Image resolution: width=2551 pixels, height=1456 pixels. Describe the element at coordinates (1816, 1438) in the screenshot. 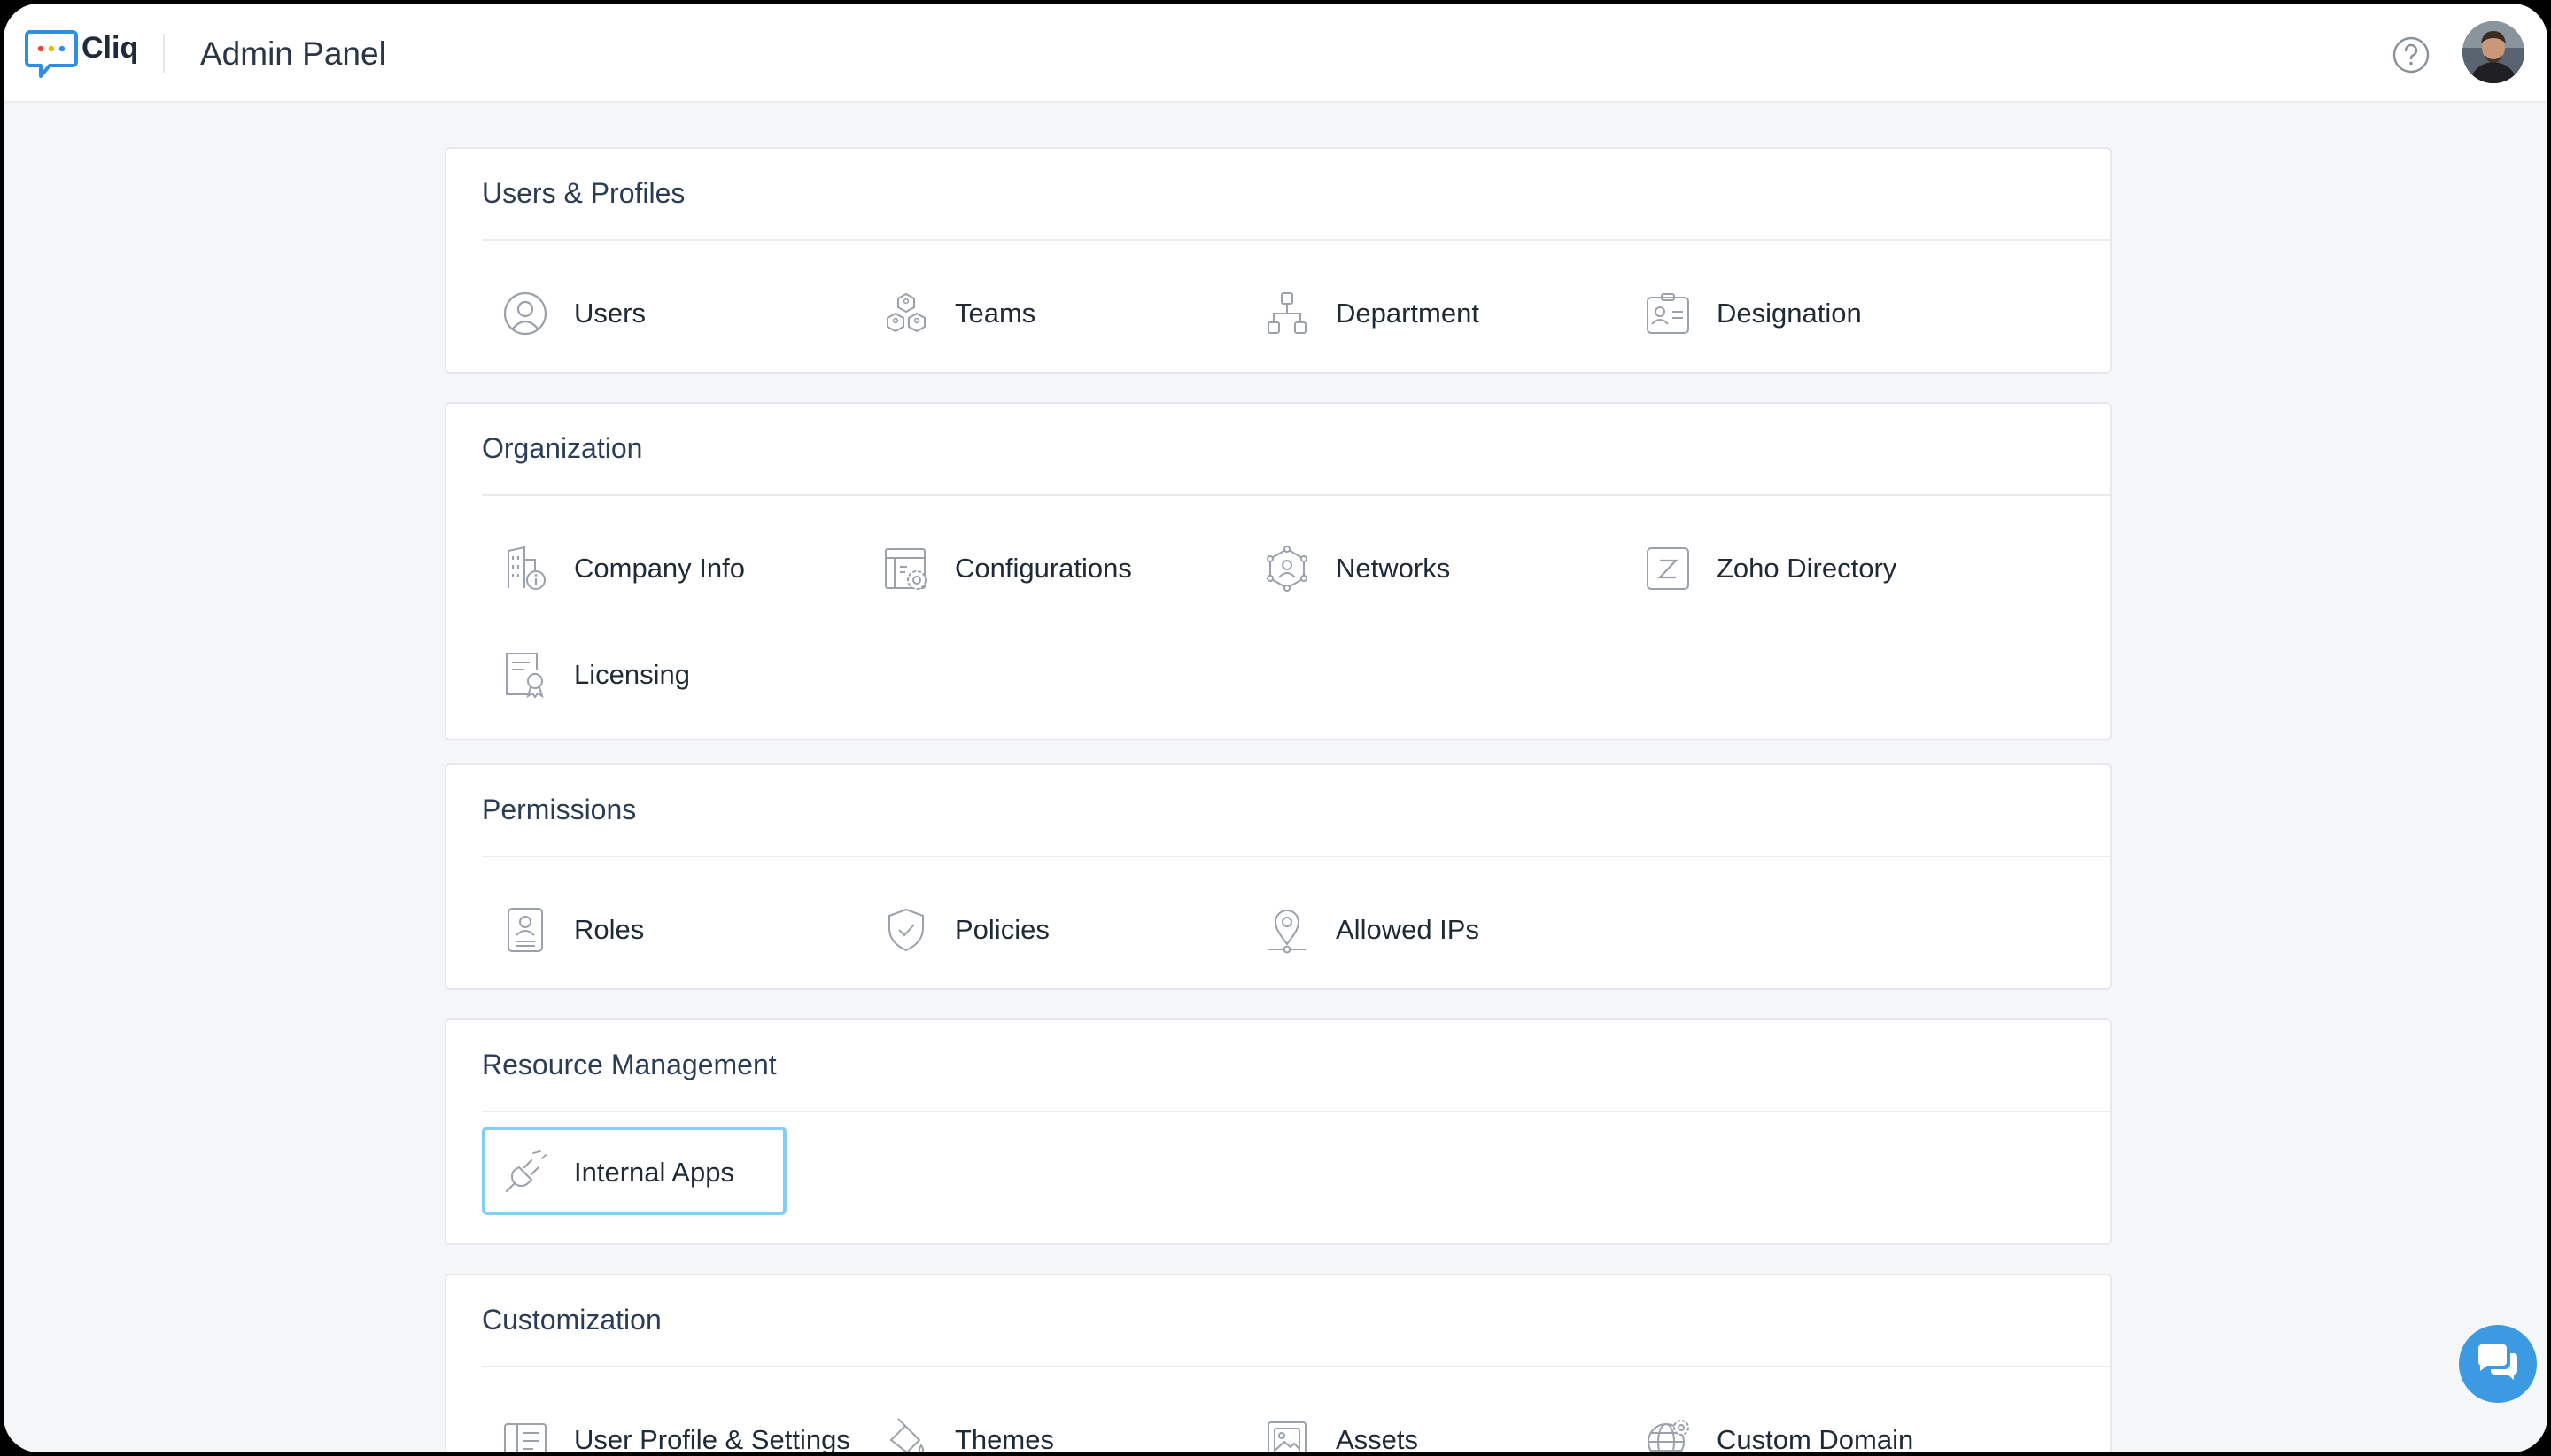

I see `item-label: Custom Domain` at that location.